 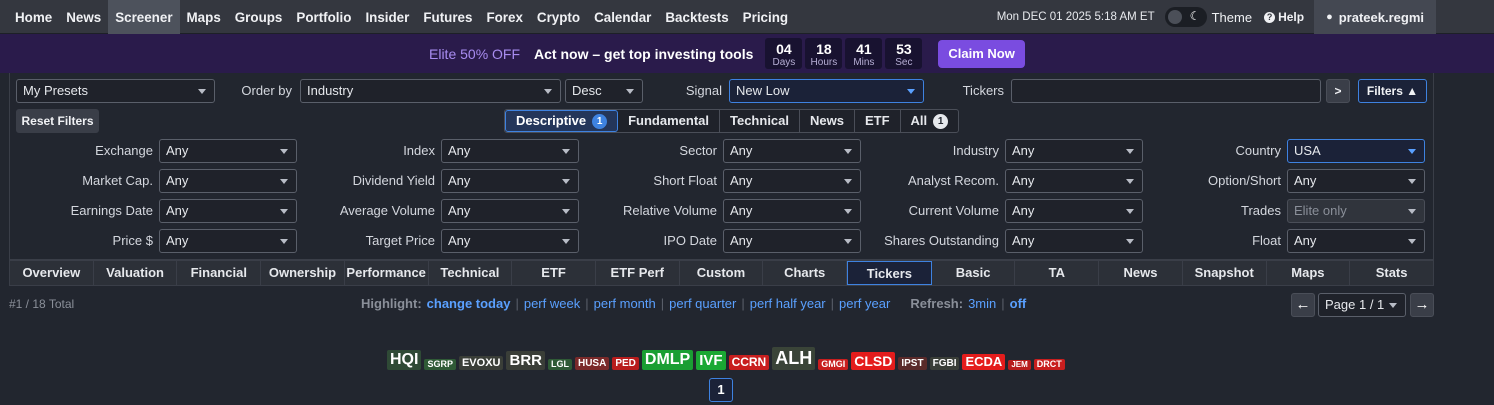 What do you see at coordinates (1338, 91) in the screenshot?
I see `tickers-go-button: >` at bounding box center [1338, 91].